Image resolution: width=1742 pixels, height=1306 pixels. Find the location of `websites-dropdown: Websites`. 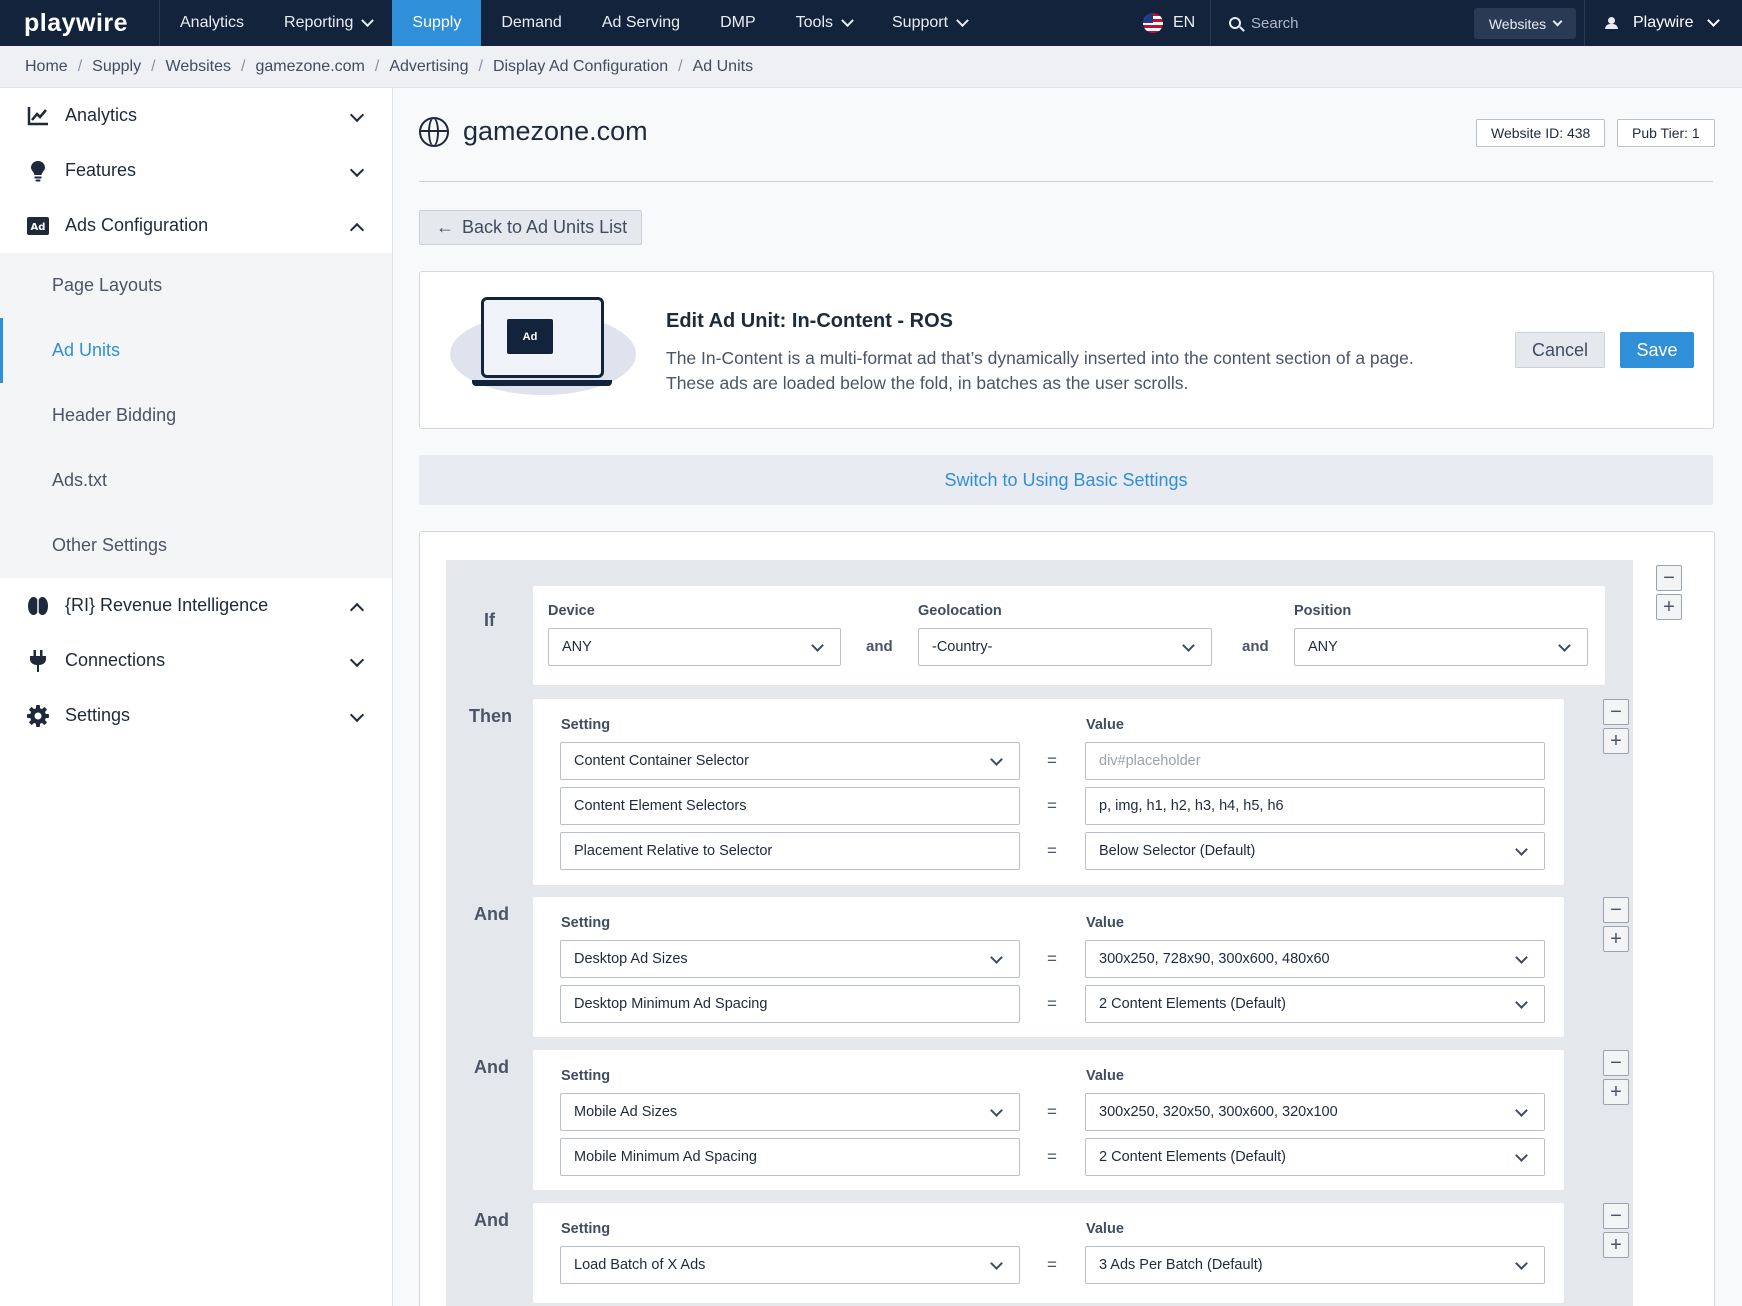

websites-dropdown: Websites is located at coordinates (1525, 23).